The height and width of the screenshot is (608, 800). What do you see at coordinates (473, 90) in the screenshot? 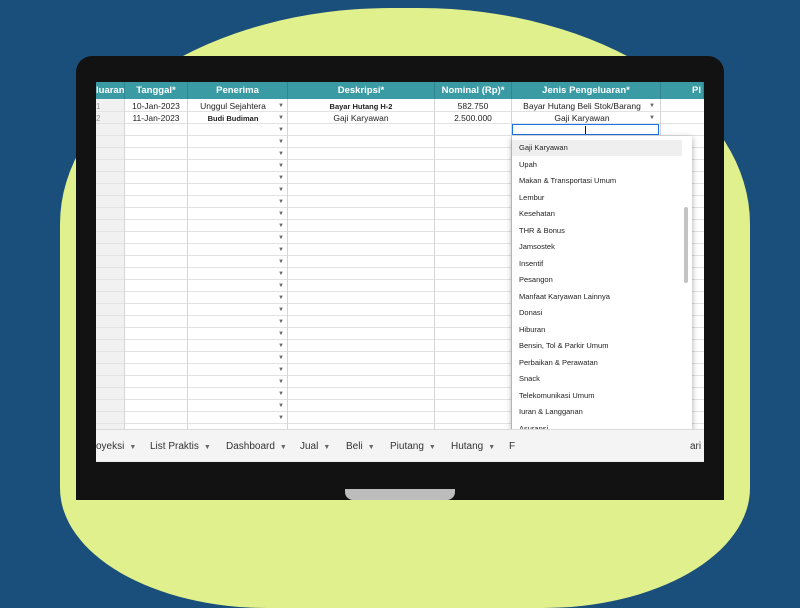
I see `column-header-nominal: Nominal (Rp)*` at bounding box center [473, 90].